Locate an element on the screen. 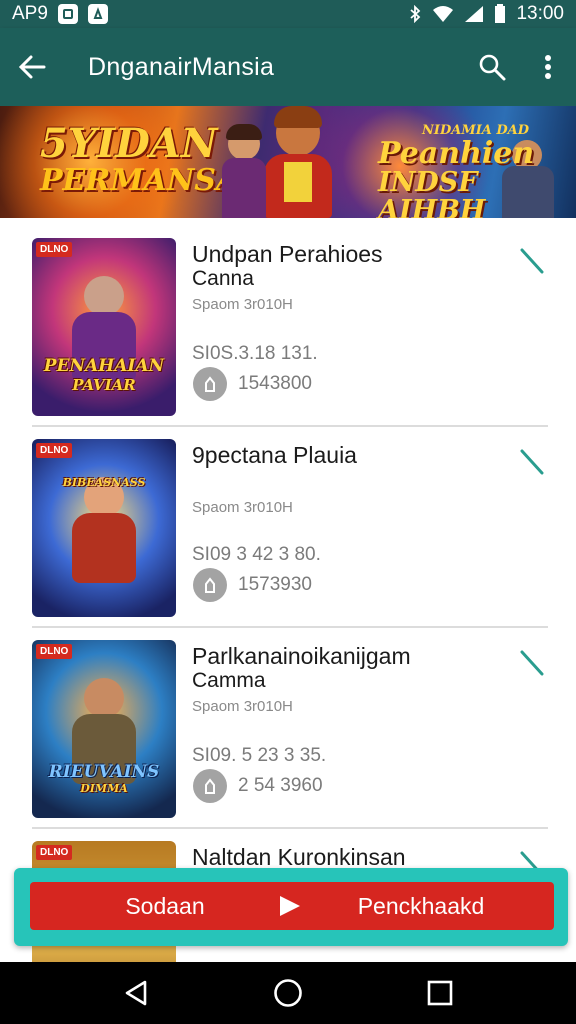 The image size is (576, 1024). download-count: 2 54 3960 is located at coordinates (280, 785).